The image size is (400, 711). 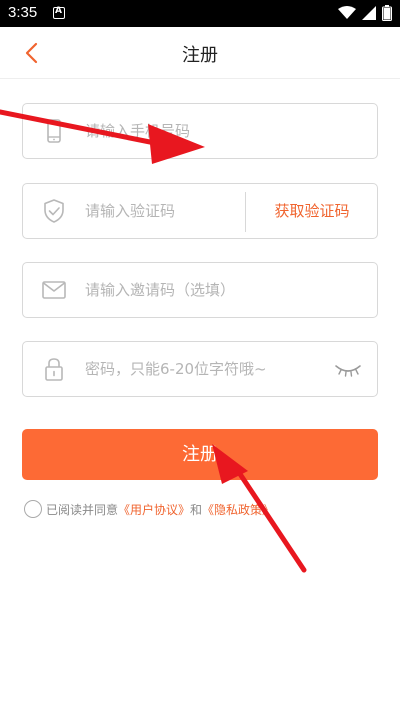 What do you see at coordinates (82, 509) in the screenshot?
I see `agreement-prefix: 已阅读并同意` at bounding box center [82, 509].